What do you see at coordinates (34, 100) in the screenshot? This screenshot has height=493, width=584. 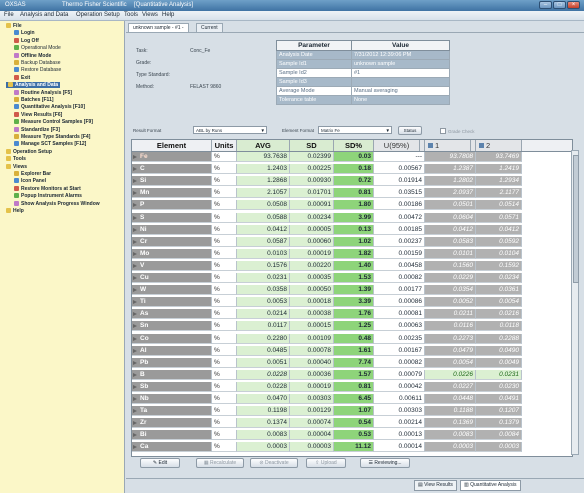 I see `tree-item: Batches [F11]` at bounding box center [34, 100].